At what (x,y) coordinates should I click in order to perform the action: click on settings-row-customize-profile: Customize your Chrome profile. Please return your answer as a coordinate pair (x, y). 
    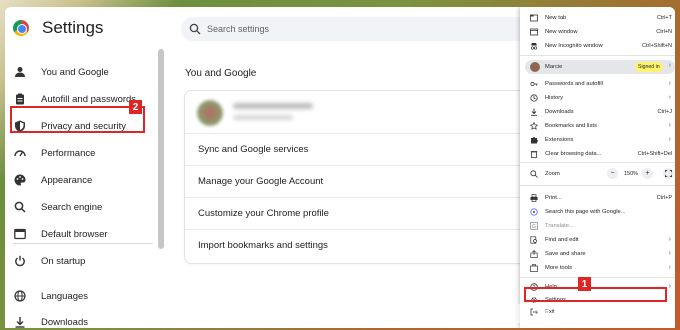
    Looking at the image, I should click on (357, 213).